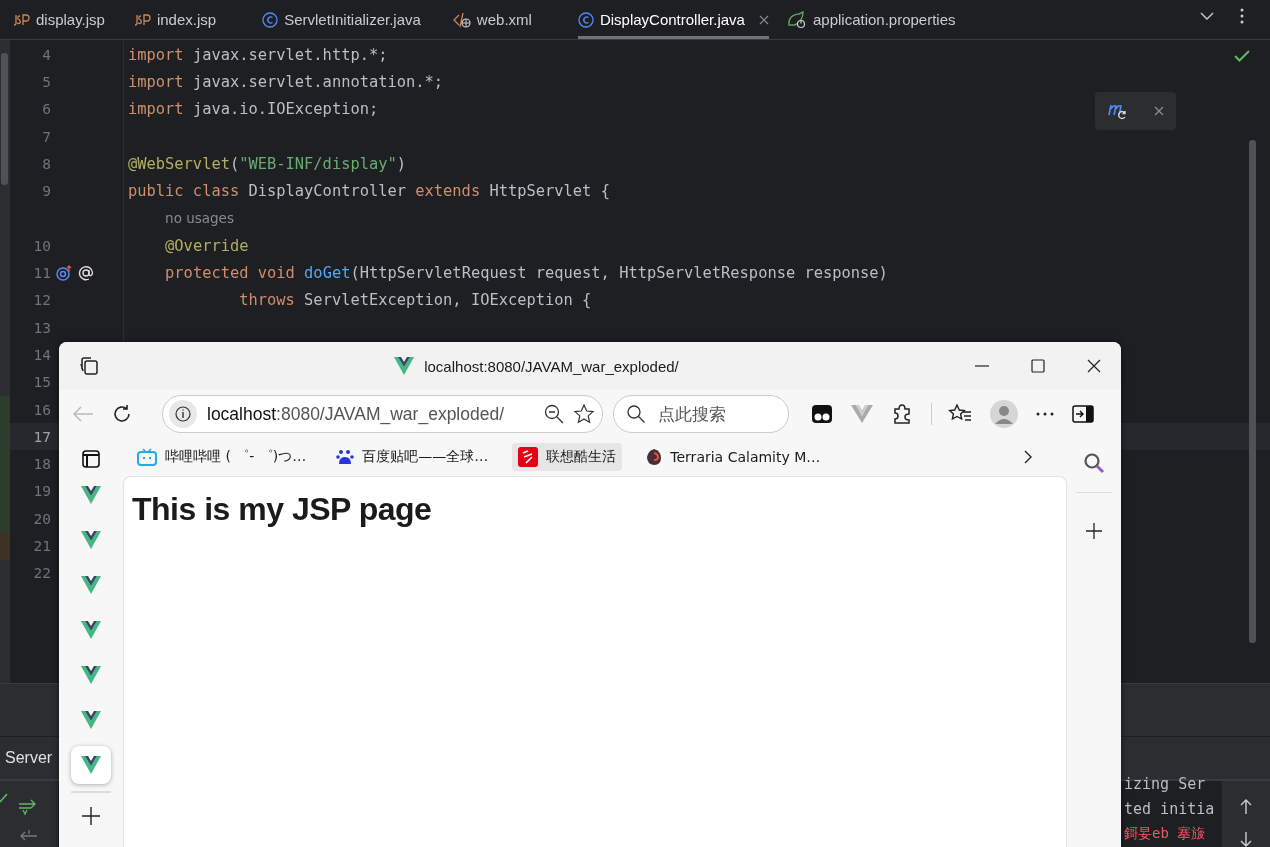 Image resolution: width=1270 pixels, height=847 pixels. I want to click on code-text: ), so click(401, 163).